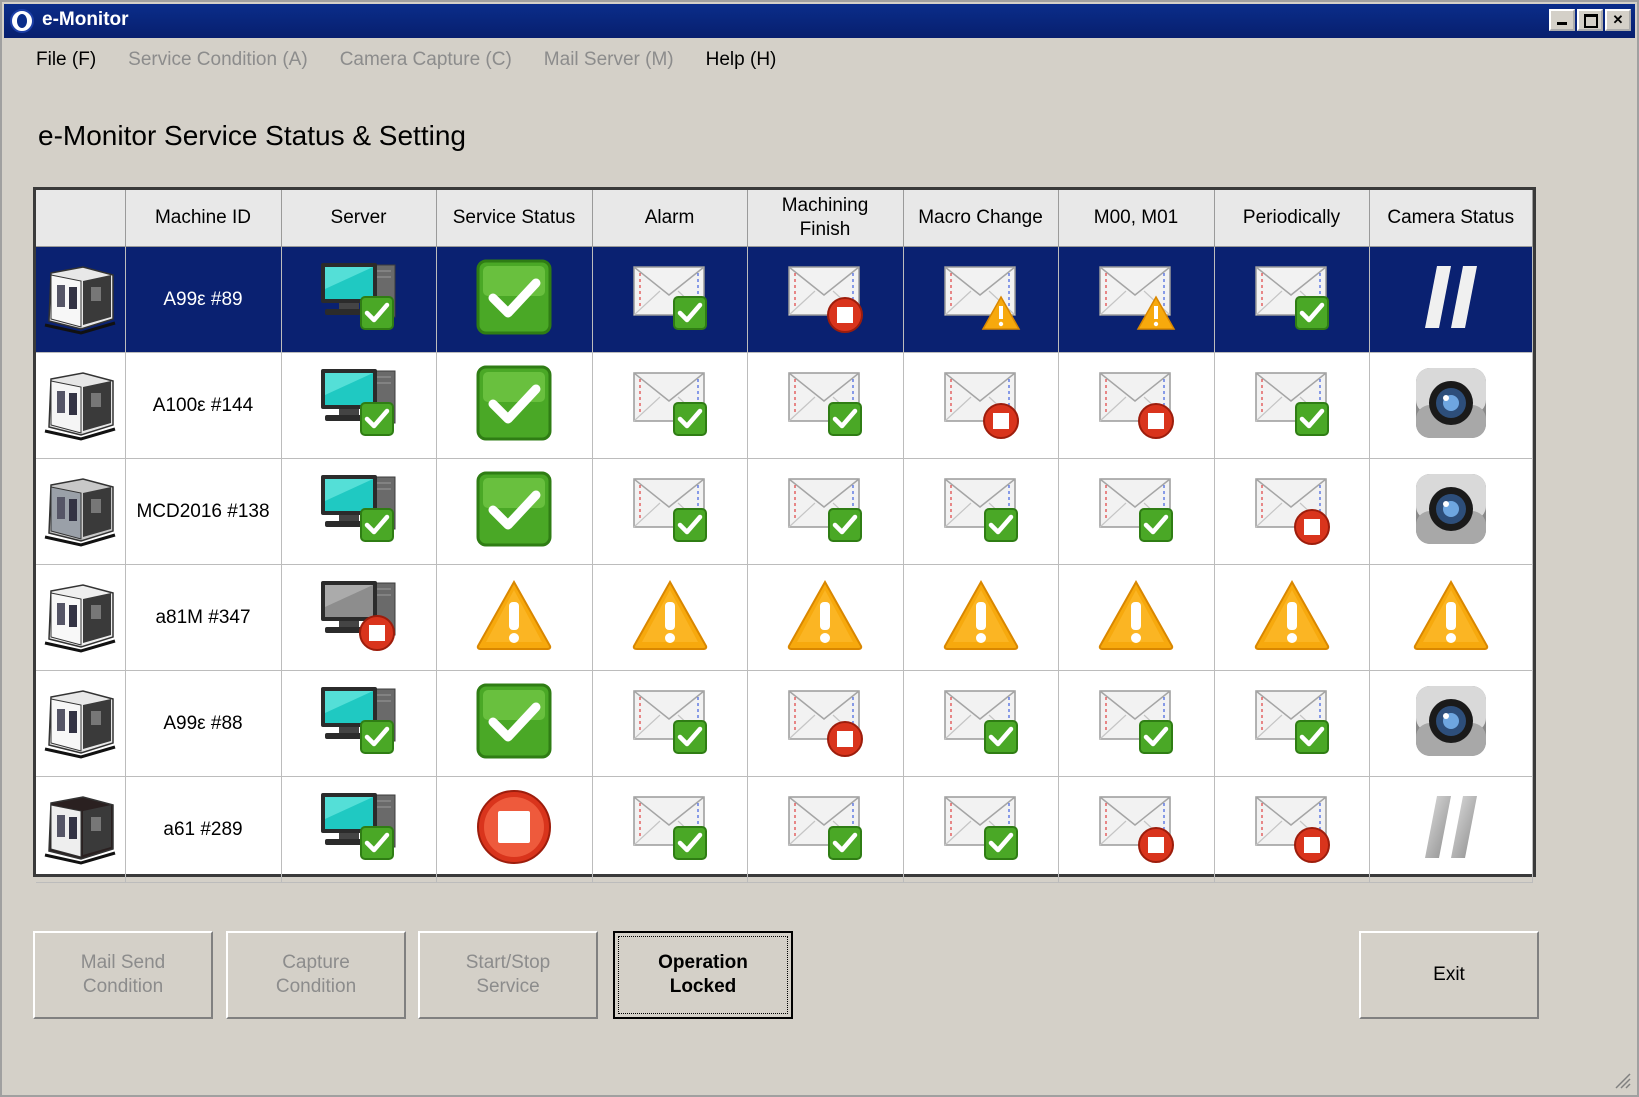  What do you see at coordinates (203, 299) in the screenshot?
I see `machine-id-cell: A99ε #89` at bounding box center [203, 299].